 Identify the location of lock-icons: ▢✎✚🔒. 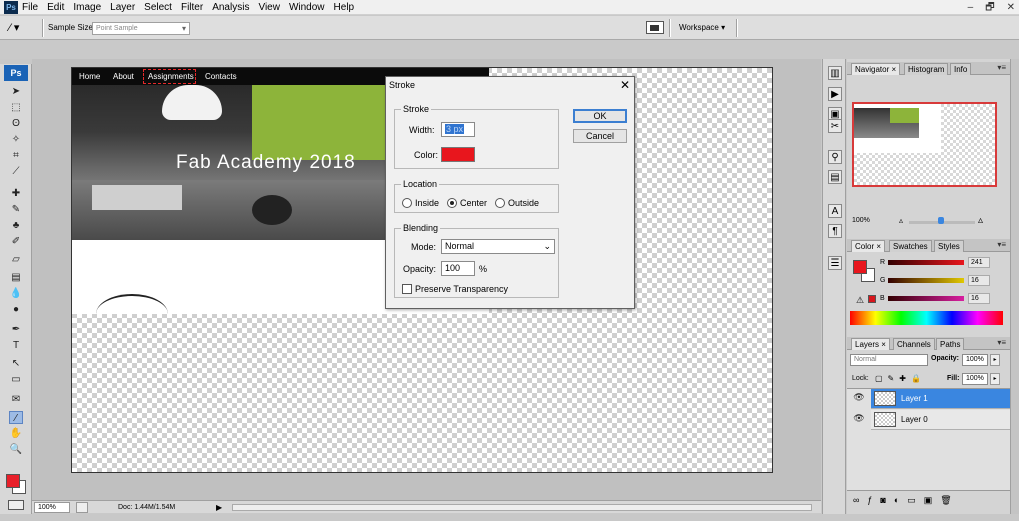
(900, 378).